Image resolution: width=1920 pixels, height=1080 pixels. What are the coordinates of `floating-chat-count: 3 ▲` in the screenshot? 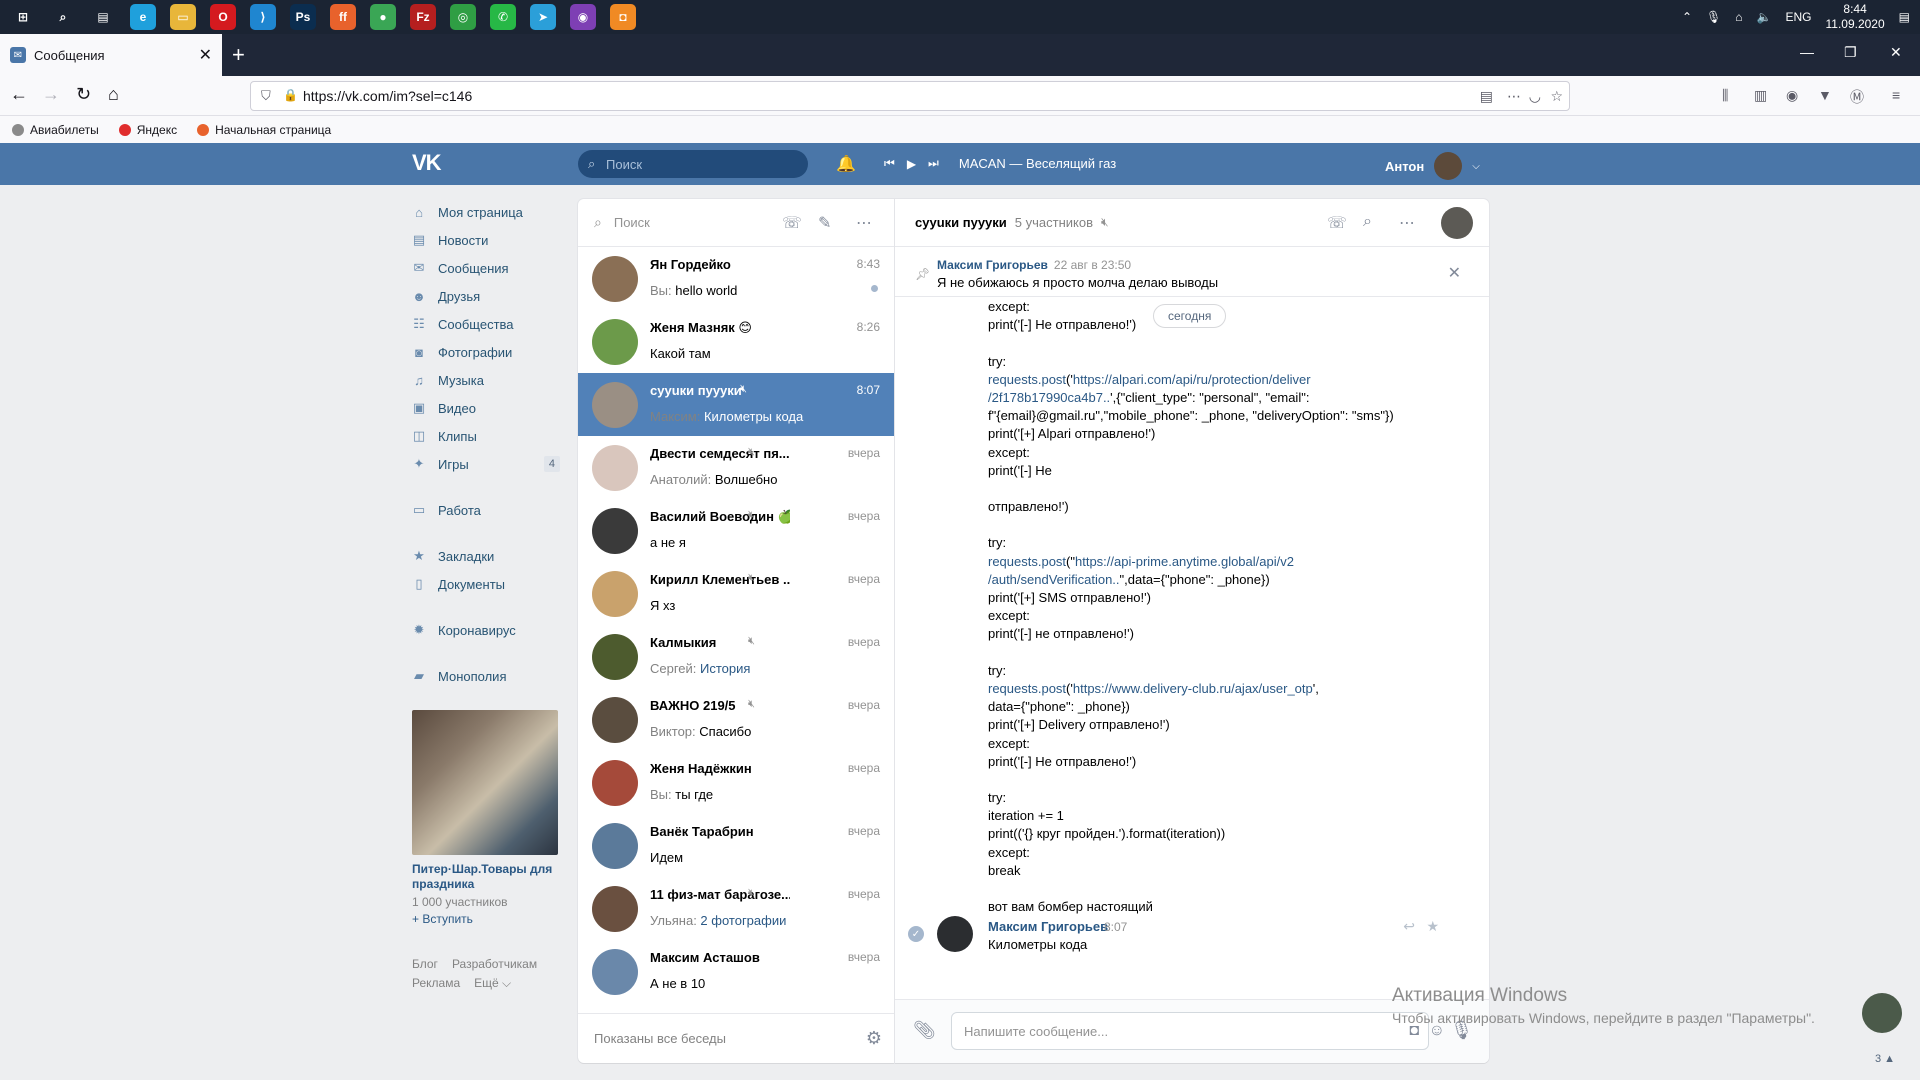 It's located at (1885, 1059).